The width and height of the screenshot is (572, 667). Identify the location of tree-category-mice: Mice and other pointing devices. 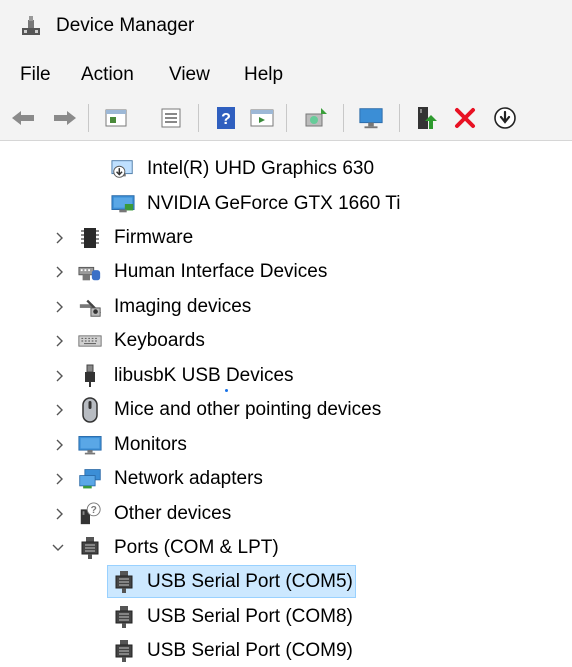
(286, 410).